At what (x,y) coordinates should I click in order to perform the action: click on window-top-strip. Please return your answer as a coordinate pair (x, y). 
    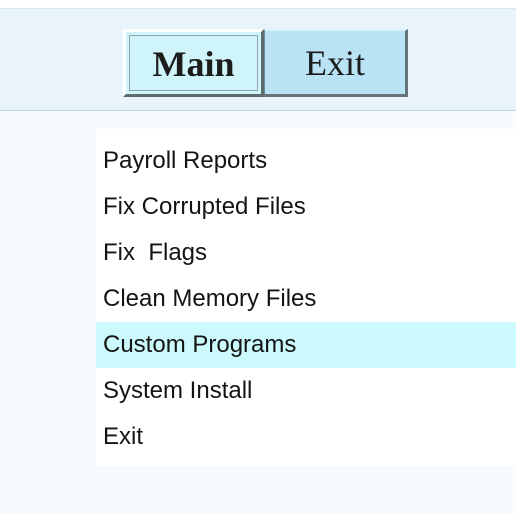
    Looking at the image, I should click on (258, 4).